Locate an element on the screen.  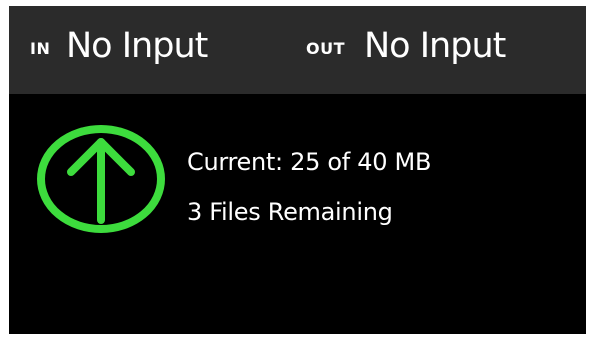
output-label: OUT is located at coordinates (326, 48).